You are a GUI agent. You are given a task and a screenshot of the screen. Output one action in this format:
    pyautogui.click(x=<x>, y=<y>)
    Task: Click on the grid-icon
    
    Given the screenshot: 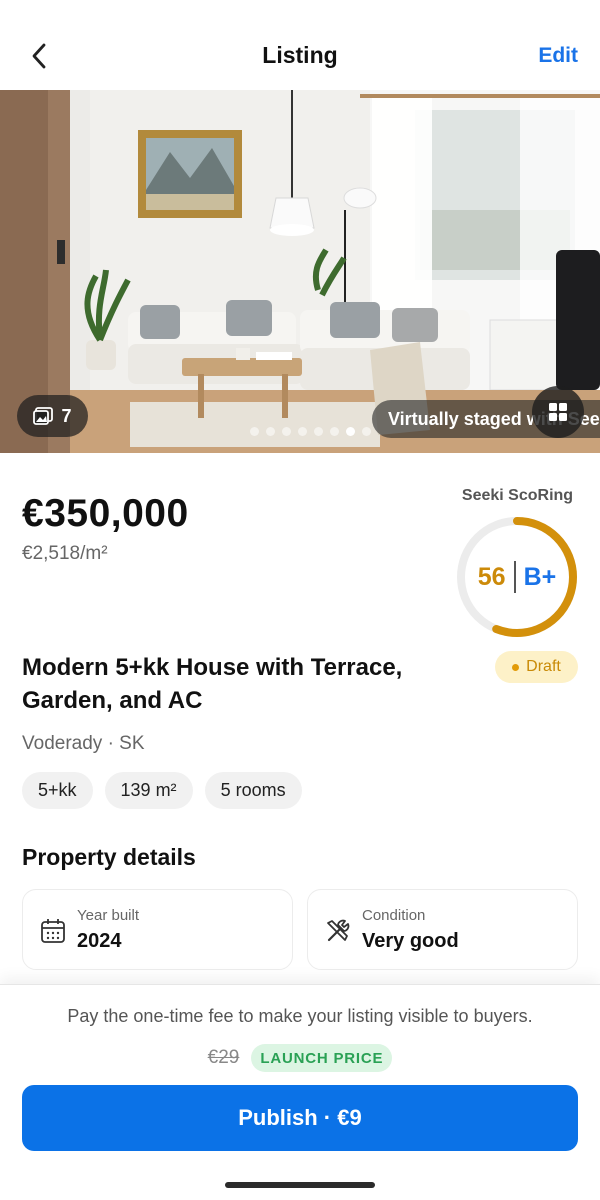 What is the action you would take?
    pyautogui.click(x=558, y=412)
    